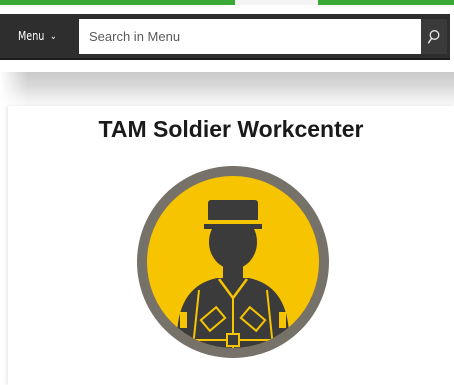 Image resolution: width=454 pixels, height=385 pixels. Describe the element at coordinates (53, 36) in the screenshot. I see `chevron-down-icon: ⌄` at that location.